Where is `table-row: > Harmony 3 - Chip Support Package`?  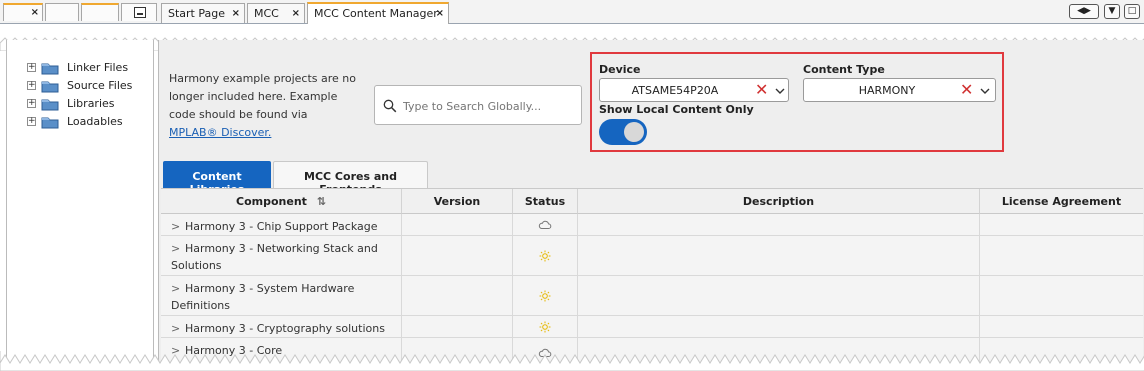
table-row: > Harmony 3 - Chip Support Package is located at coordinates (652, 225).